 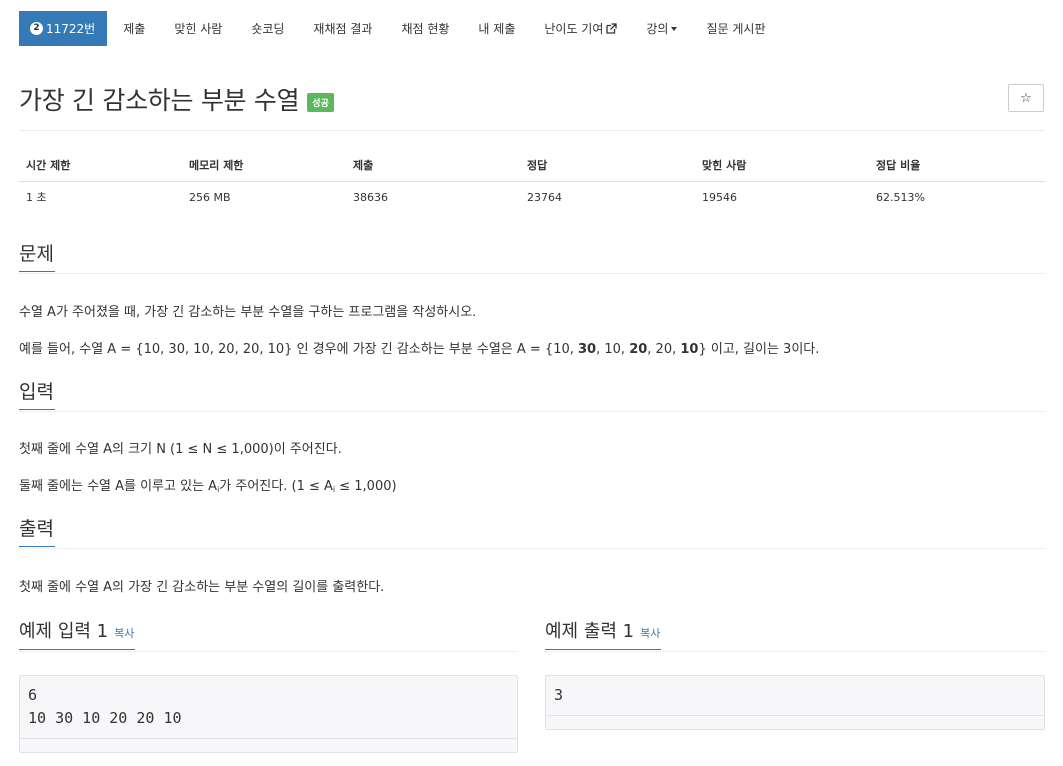 I want to click on header-solvers: 맞힌 사람, so click(x=782, y=166).